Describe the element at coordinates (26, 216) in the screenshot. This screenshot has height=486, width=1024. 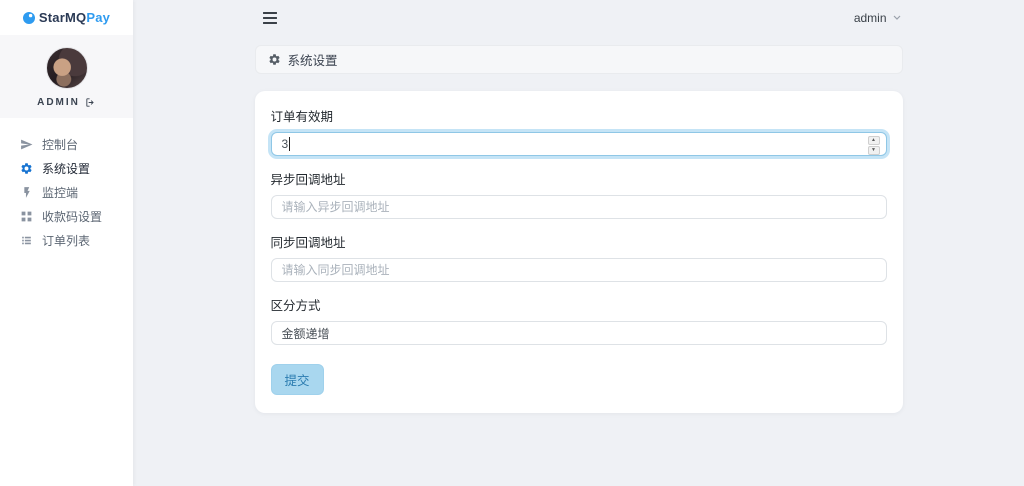
I see `grid-icon` at that location.